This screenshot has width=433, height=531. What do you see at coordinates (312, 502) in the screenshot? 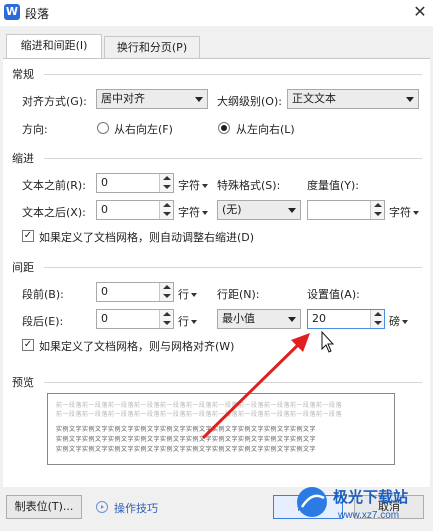
I see `watermark-orb-icon` at bounding box center [312, 502].